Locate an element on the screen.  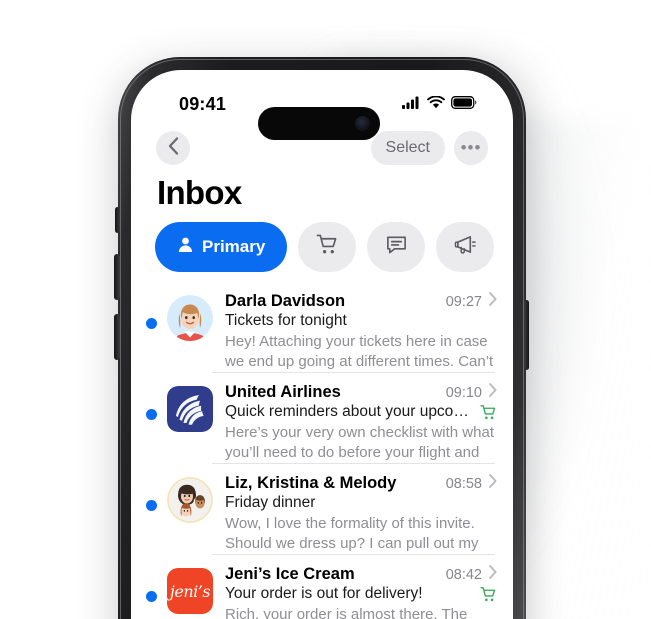
tab-transactions is located at coordinates (327, 247).